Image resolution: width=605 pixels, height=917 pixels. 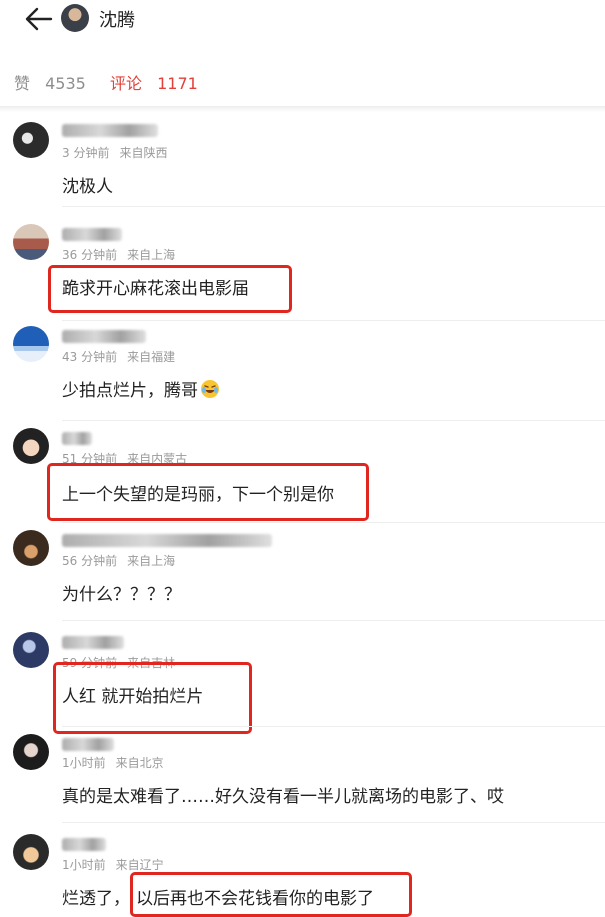 What do you see at coordinates (283, 797) in the screenshot?
I see `comment-text: 真的是太难看了……好久没有看一半儿就离场的电影了、哎` at bounding box center [283, 797].